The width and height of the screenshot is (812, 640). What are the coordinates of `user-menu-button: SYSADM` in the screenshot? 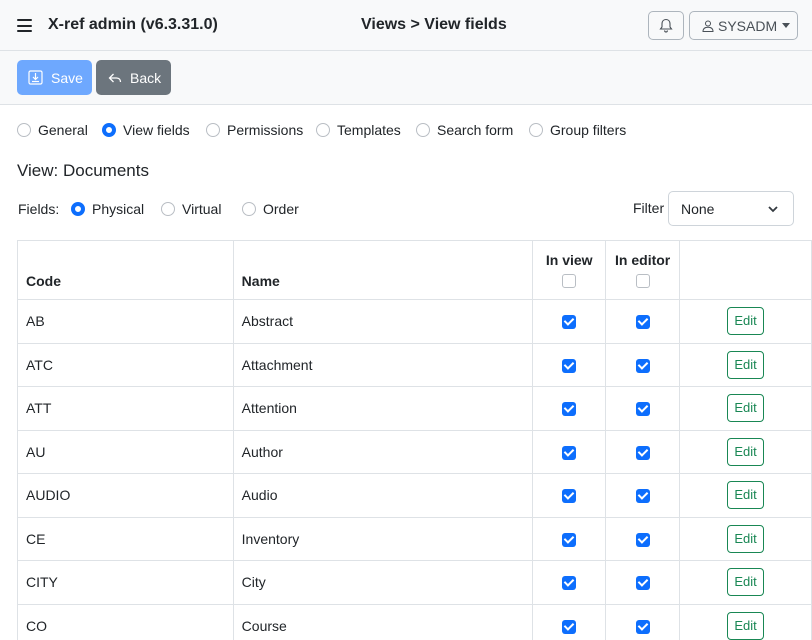 It's located at (743, 25).